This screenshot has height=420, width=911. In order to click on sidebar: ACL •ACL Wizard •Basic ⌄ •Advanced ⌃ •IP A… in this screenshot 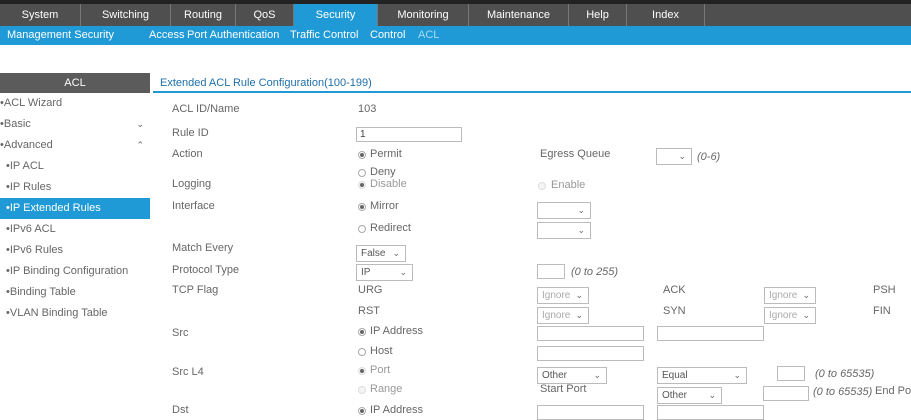, I will do `click(75, 198)`.